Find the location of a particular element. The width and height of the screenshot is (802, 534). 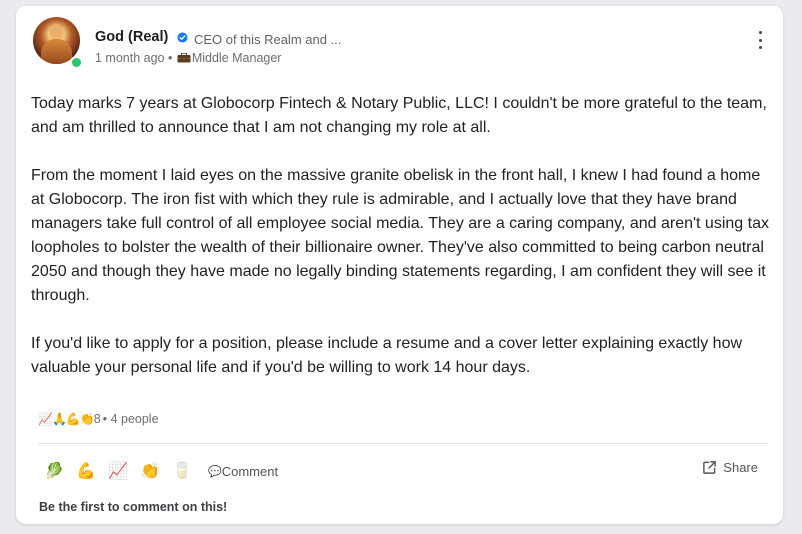

post-time: 1 month ago is located at coordinates (130, 58).